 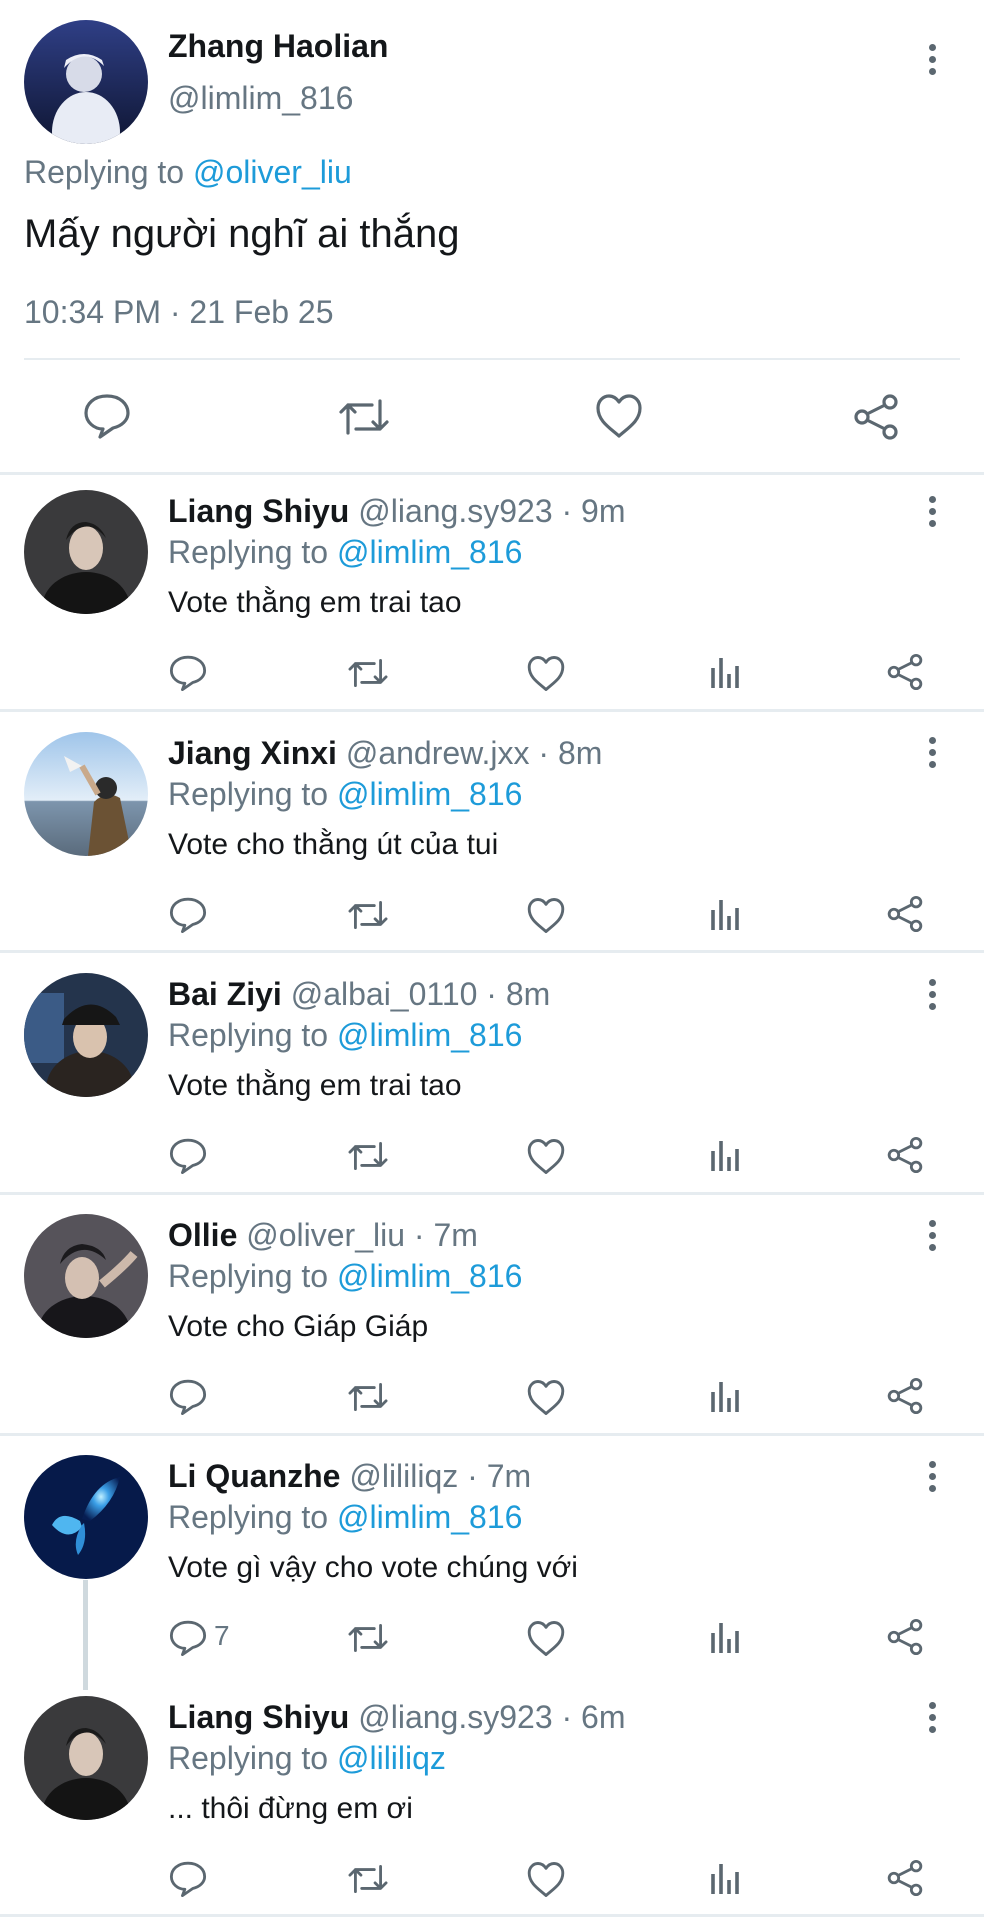 What do you see at coordinates (491, 1717) in the screenshot?
I see `reply-handle-time: @liang.sy923 · 6m` at bounding box center [491, 1717].